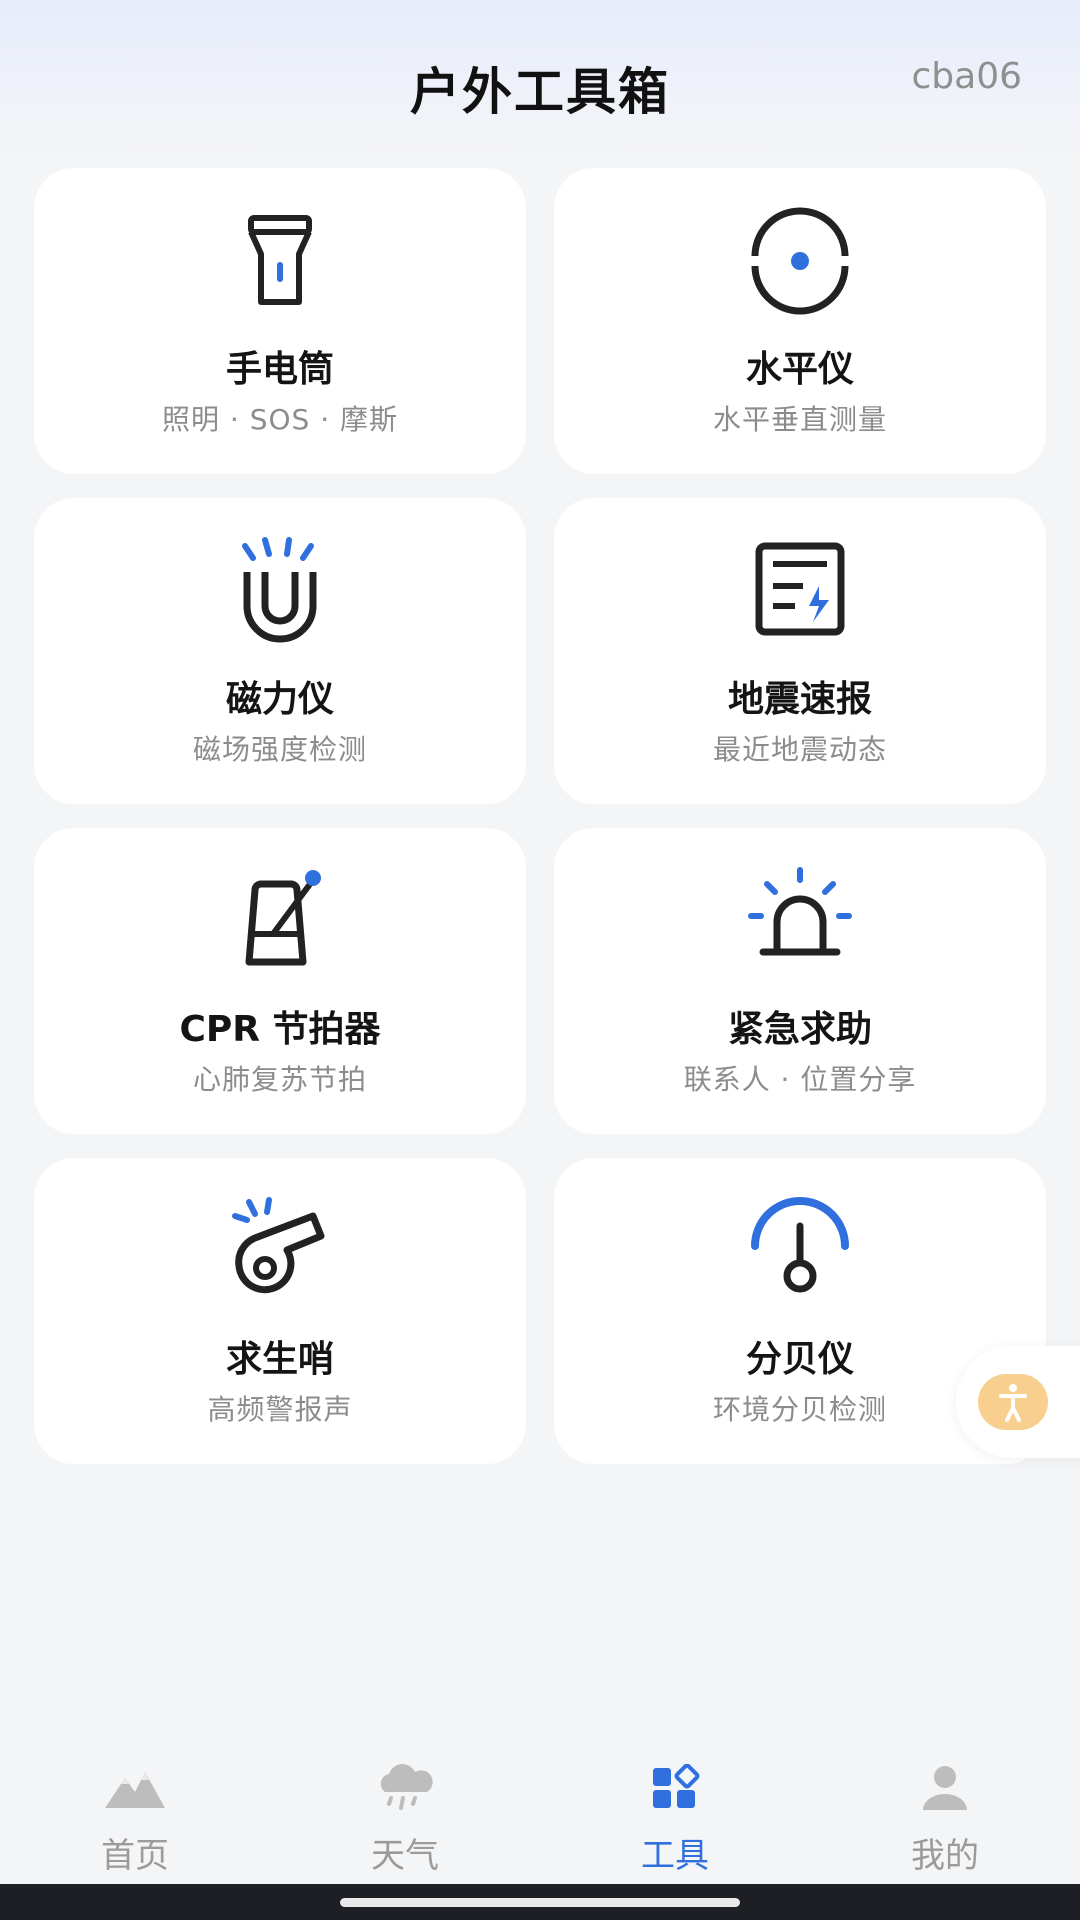 The width and height of the screenshot is (1080, 1920). Describe the element at coordinates (800, 981) in the screenshot. I see `tool-card-emergency: 紧急求助 联系人 · 位置分享` at that location.